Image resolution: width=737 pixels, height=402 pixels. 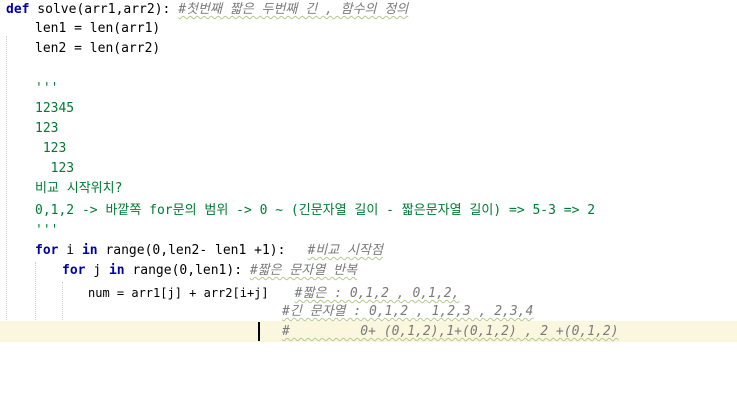 What do you see at coordinates (104, 9) in the screenshot?
I see `function-signature: solve(arr1,arr2):` at bounding box center [104, 9].